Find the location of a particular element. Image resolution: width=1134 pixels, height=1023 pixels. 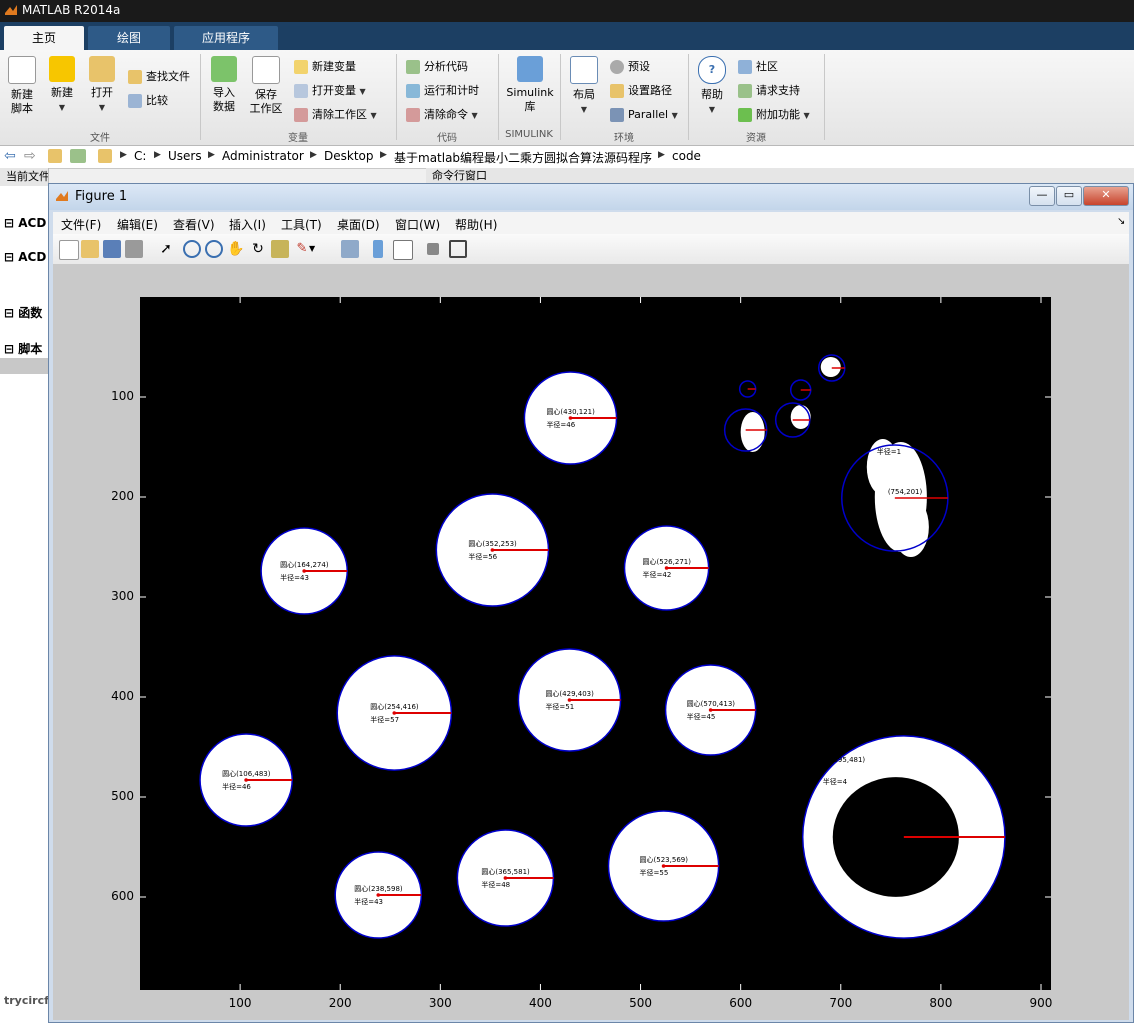

tab-home: 主页 is located at coordinates (44, 38).